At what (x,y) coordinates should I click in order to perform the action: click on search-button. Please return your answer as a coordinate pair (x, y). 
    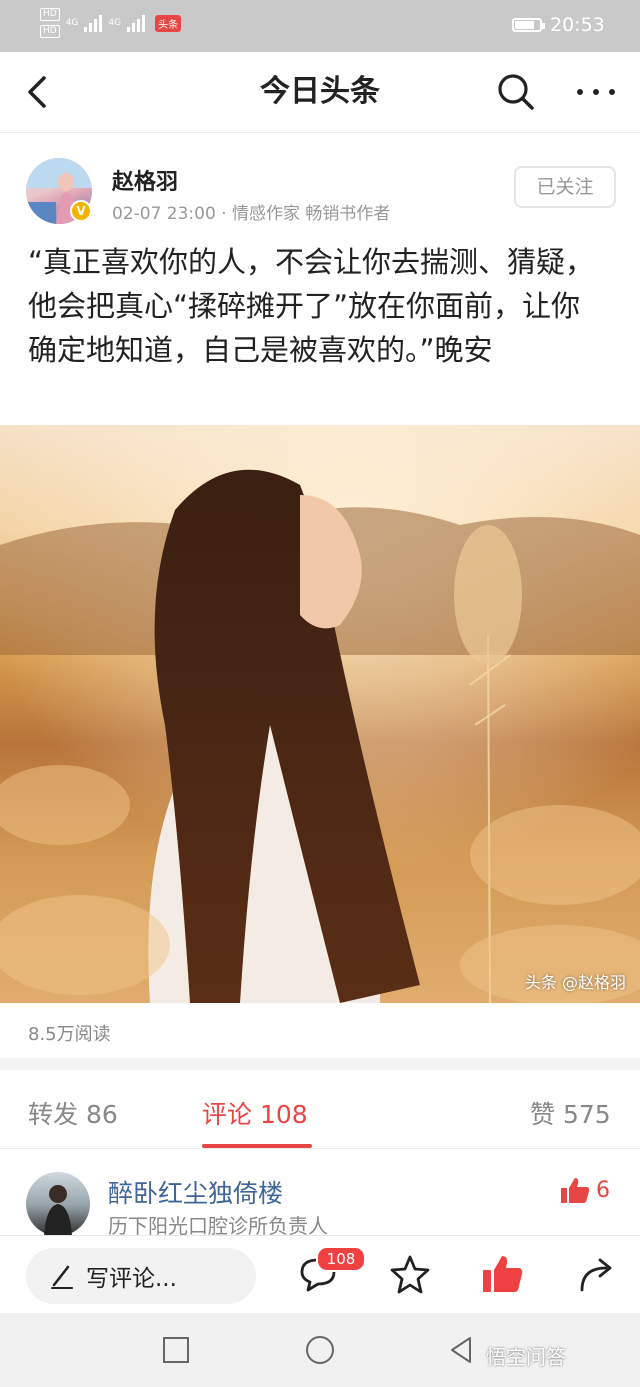
    Looking at the image, I should click on (516, 92).